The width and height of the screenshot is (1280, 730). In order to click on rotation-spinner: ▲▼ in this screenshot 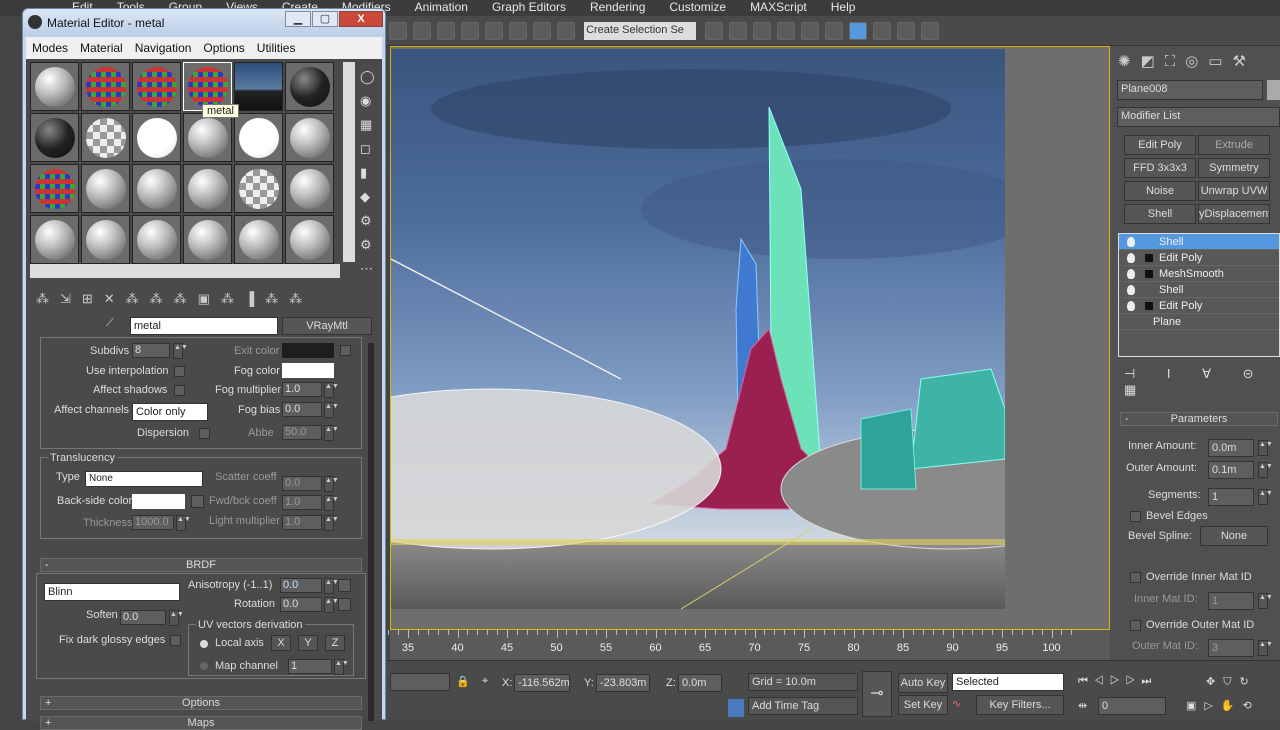, I will do `click(331, 605)`.